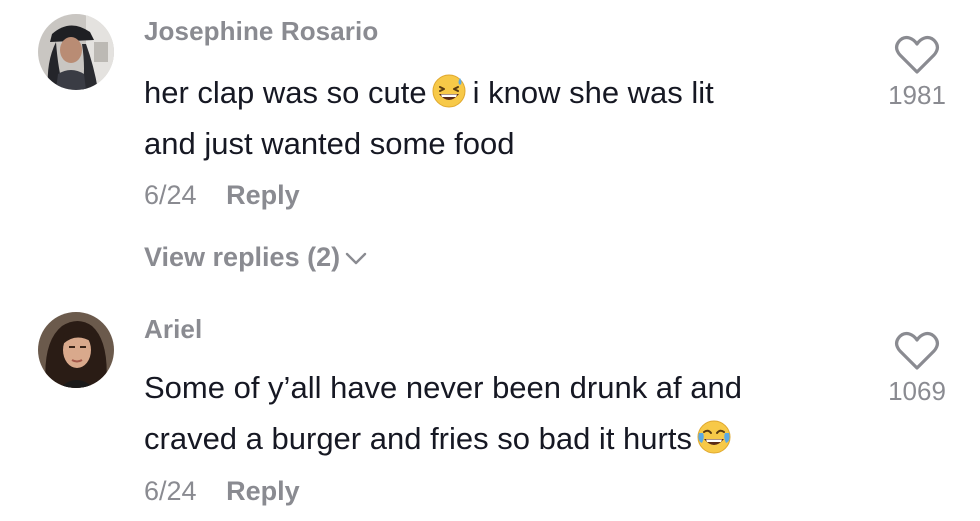 Image resolution: width=980 pixels, height=521 pixels. What do you see at coordinates (917, 391) in the screenshot?
I see `like-count: 1069` at bounding box center [917, 391].